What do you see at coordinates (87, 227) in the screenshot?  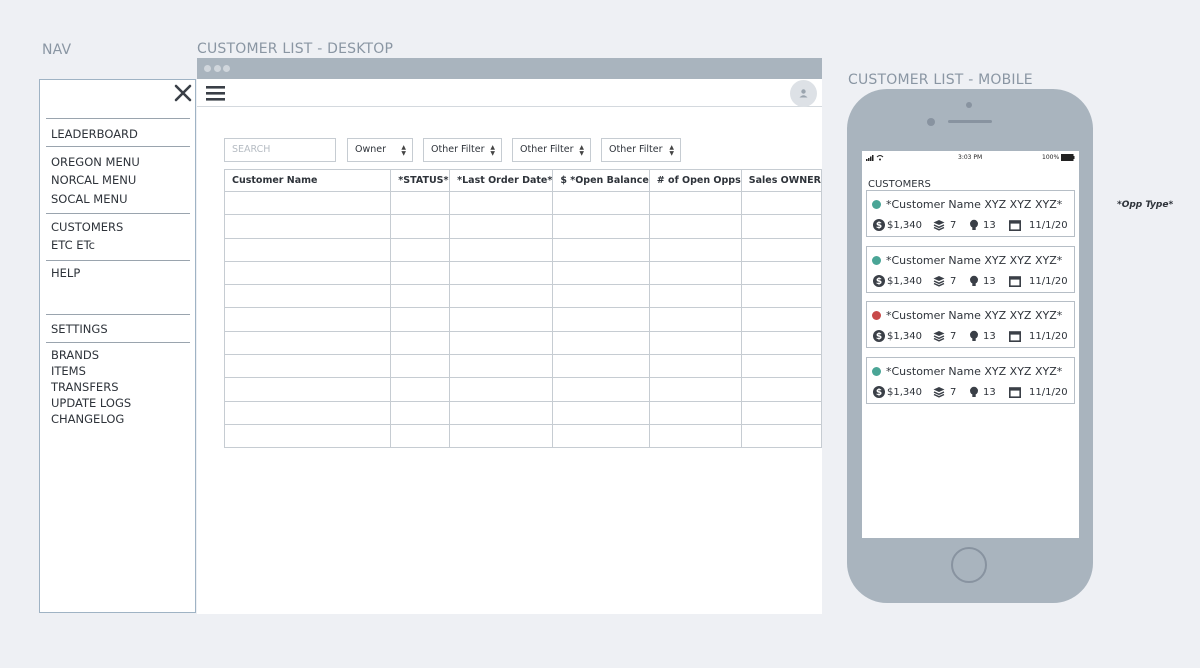 I see `nav-item-customers: CUSTOMERS` at bounding box center [87, 227].